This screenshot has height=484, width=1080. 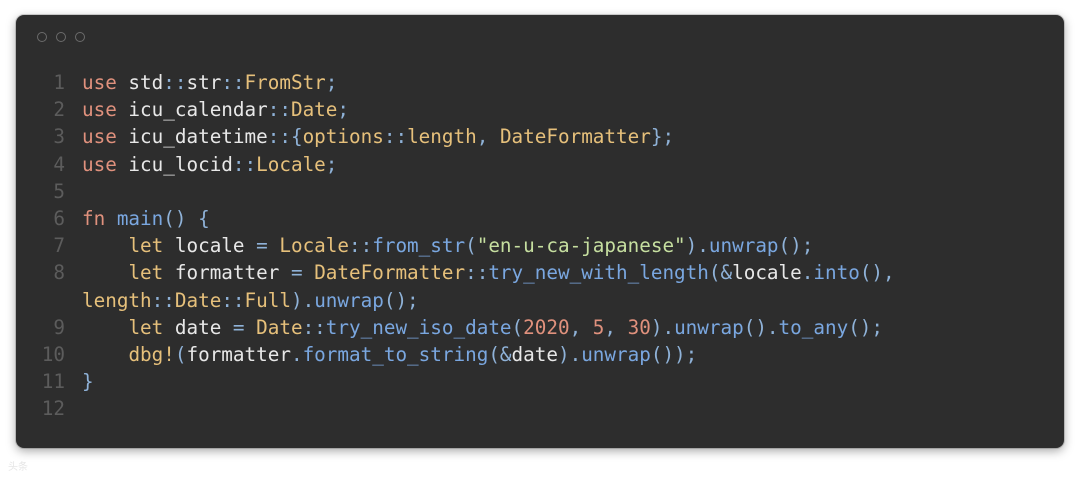 I want to click on code-token: ());, so click(x=674, y=354).